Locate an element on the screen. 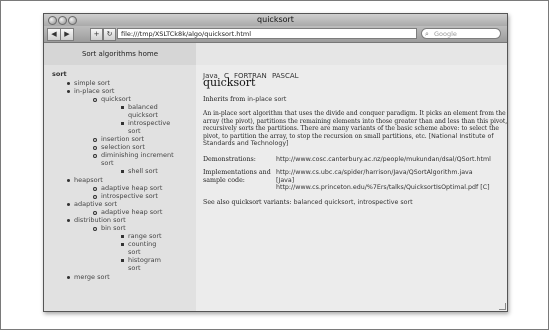  implementation-language-tag: [C] is located at coordinates (484, 187).